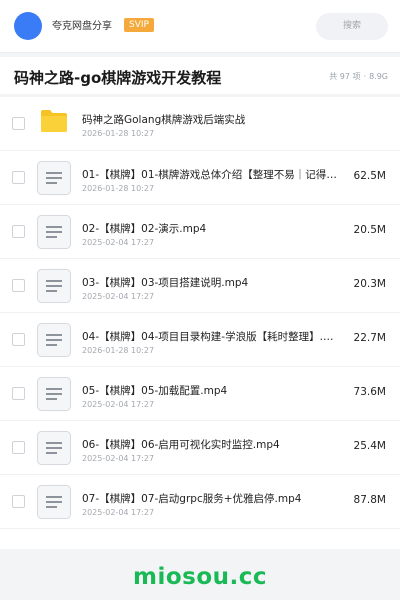 The width and height of the screenshot is (400, 600). What do you see at coordinates (369, 284) in the screenshot?
I see `file-size: 20.3M` at bounding box center [369, 284].